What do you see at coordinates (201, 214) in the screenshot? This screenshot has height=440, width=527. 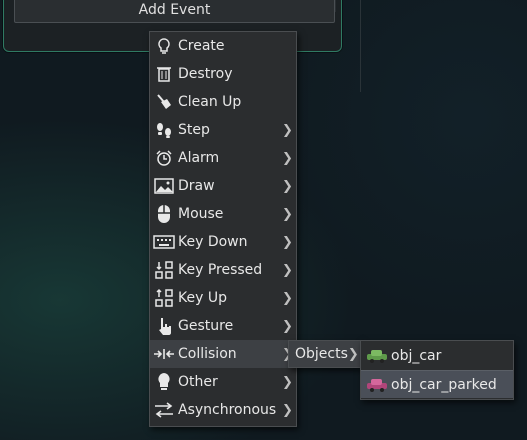 I see `menu-item-label: Mouse` at bounding box center [201, 214].